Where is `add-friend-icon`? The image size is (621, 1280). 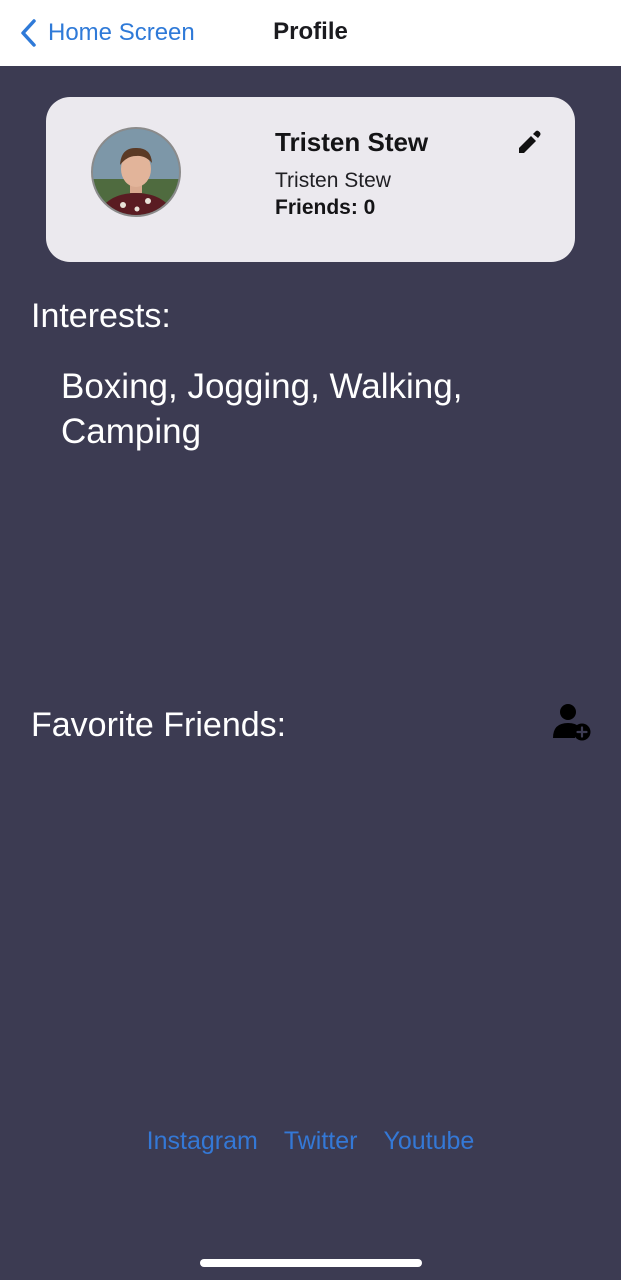 add-friend-icon is located at coordinates (572, 722).